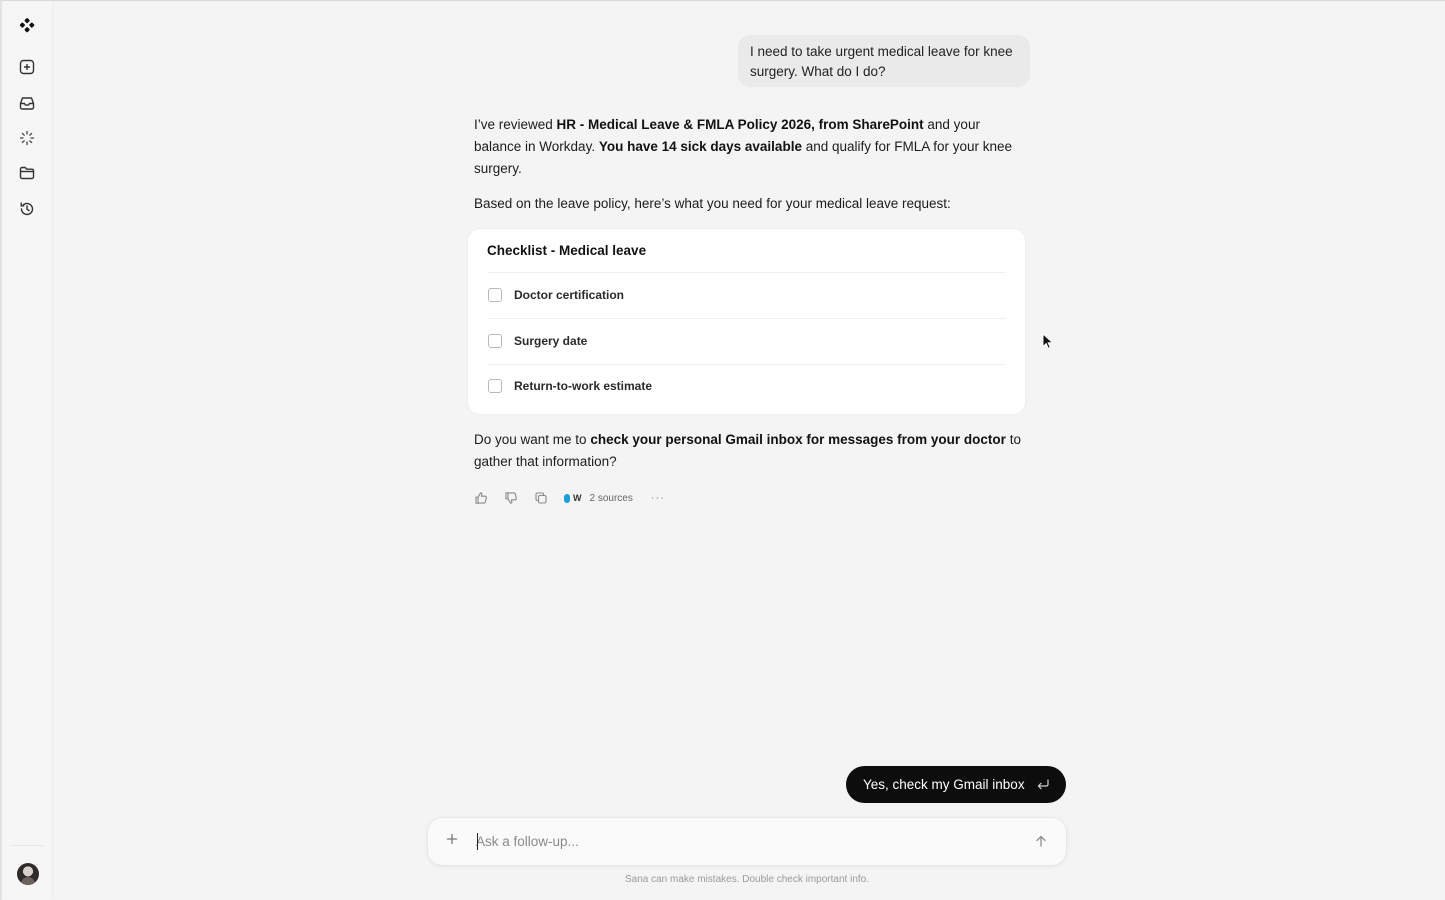 The width and height of the screenshot is (1445, 900). I want to click on sources-label: 2 sources, so click(611, 498).